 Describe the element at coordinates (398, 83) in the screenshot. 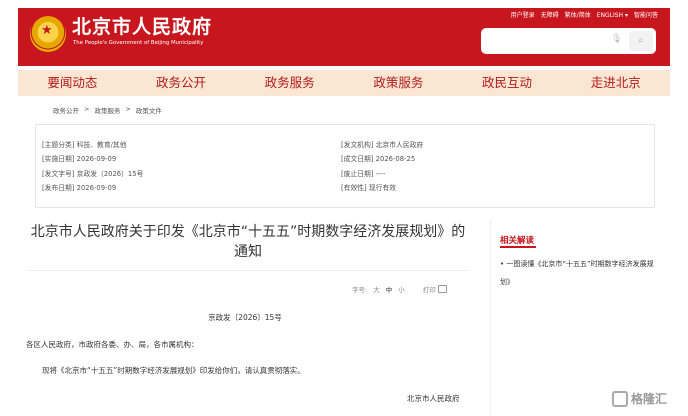

I see `nav-item-policy-services: 政策服务` at that location.